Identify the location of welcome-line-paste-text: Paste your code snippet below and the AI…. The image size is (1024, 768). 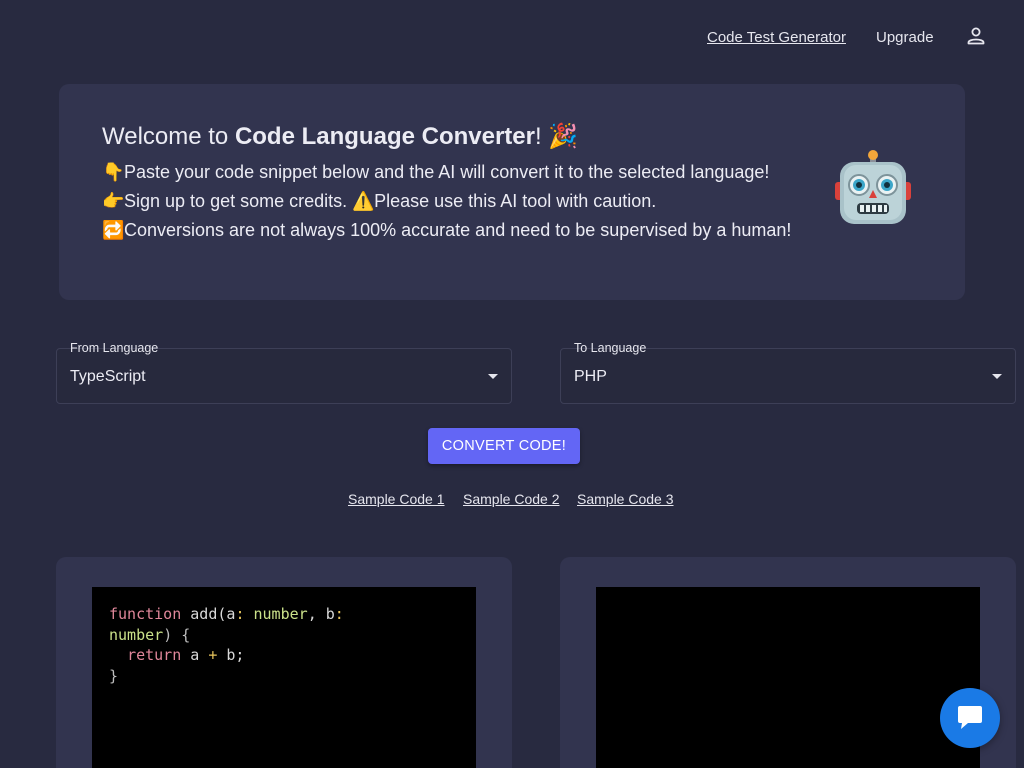
(447, 172).